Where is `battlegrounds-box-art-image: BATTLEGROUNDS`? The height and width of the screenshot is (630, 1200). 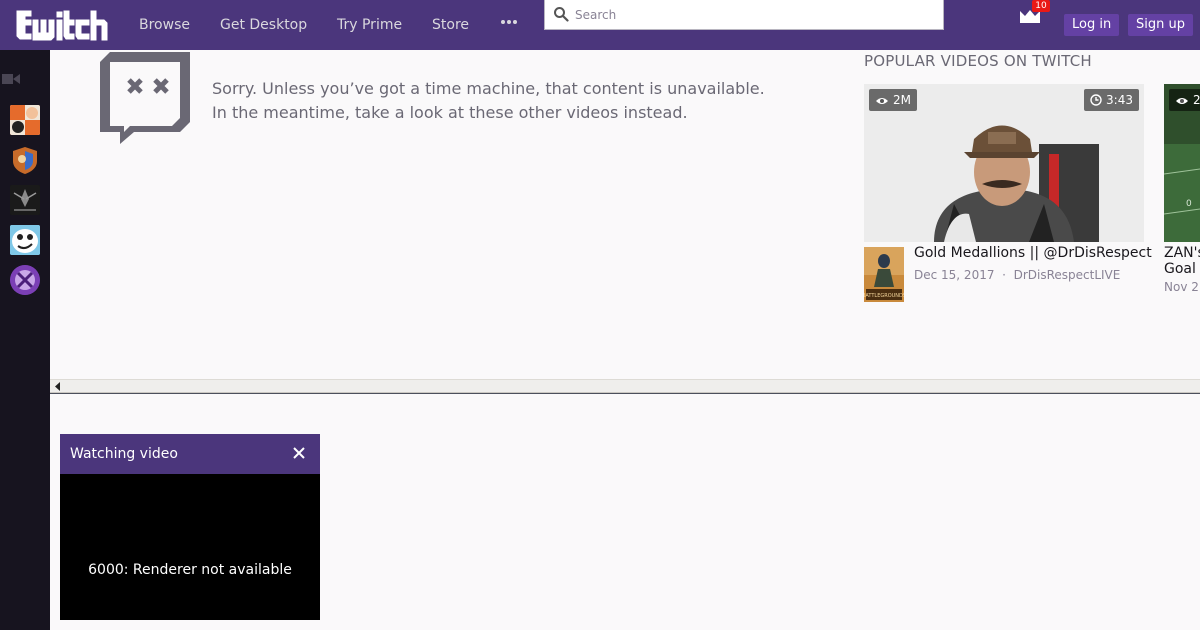
battlegrounds-box-art-image: BATTLEGROUNDS is located at coordinates (884, 274).